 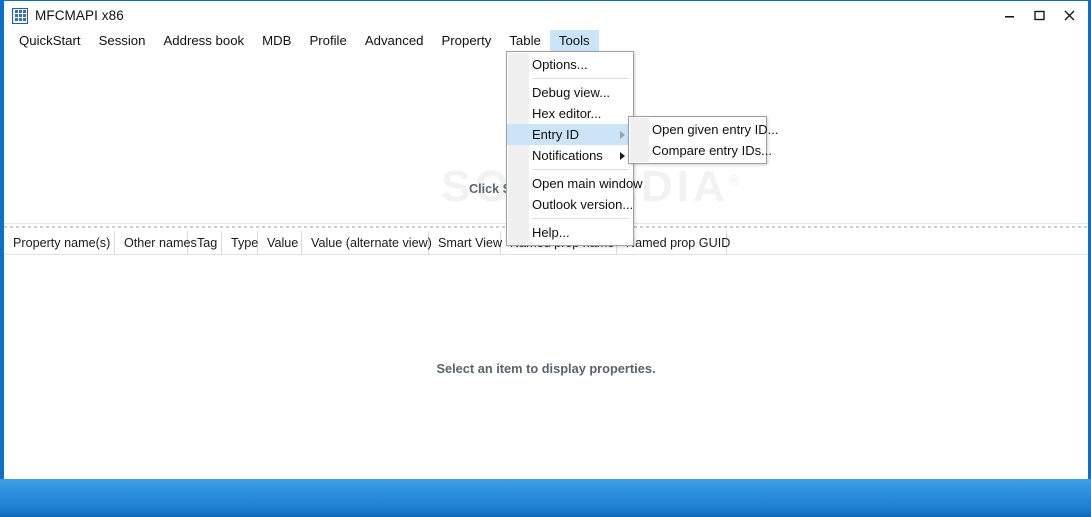 What do you see at coordinates (50, 41) in the screenshot?
I see `menu-quickstart: QuickStart` at bounding box center [50, 41].